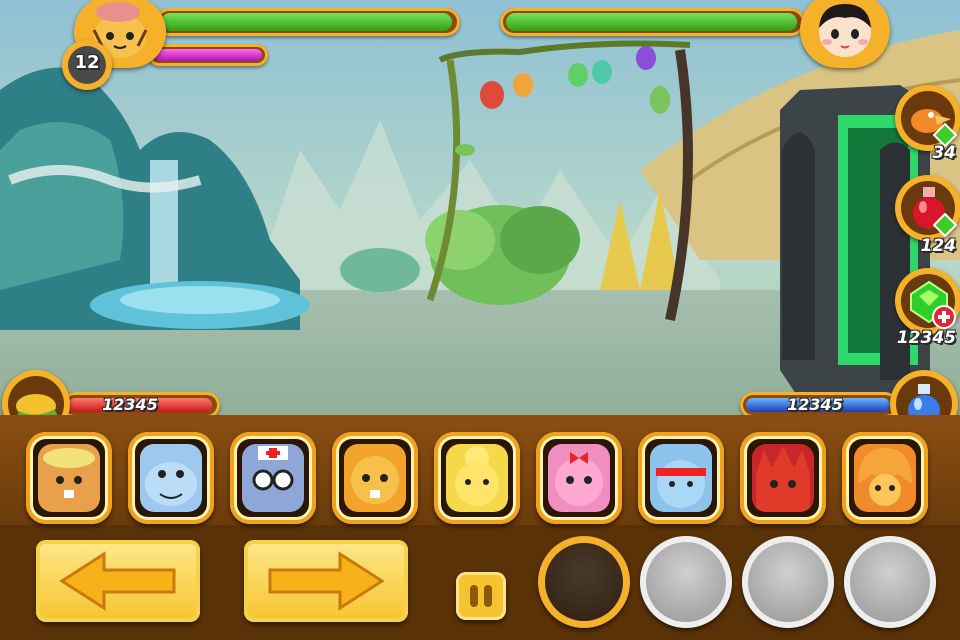 The width and height of the screenshot is (960, 640). What do you see at coordinates (927, 118) in the screenshot?
I see `bird-item-button` at bounding box center [927, 118].